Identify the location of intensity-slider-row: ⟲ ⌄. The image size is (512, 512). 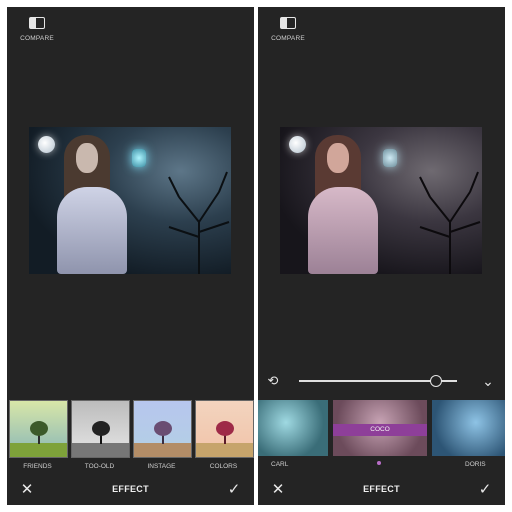
(381, 381).